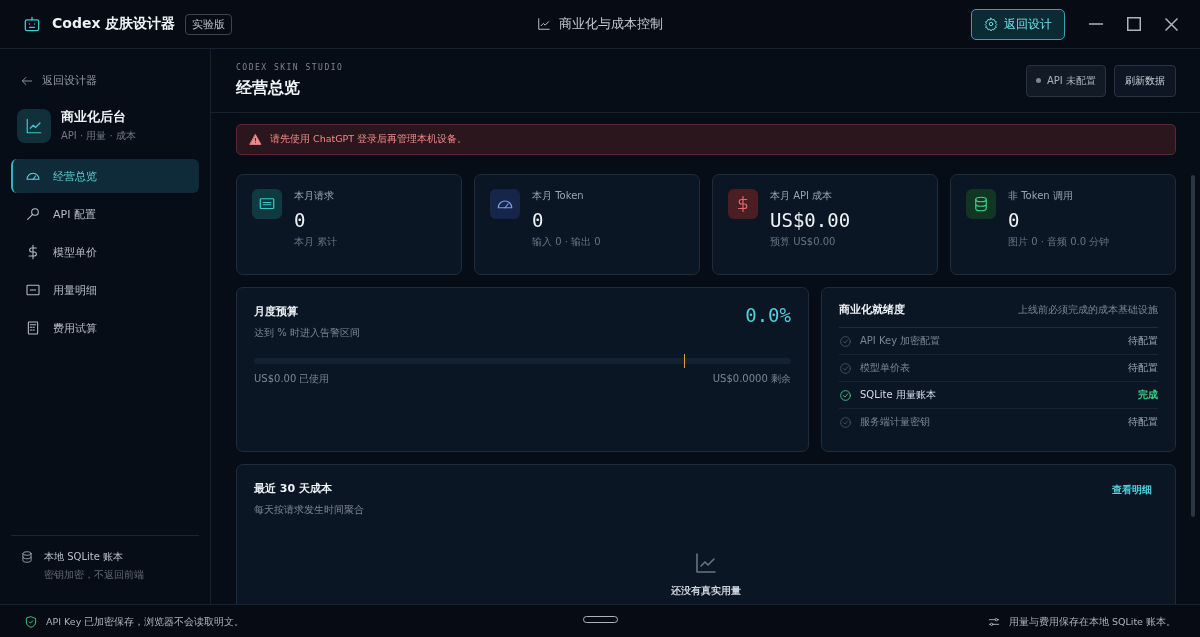 The height and width of the screenshot is (637, 1200). I want to click on stat-value: US$0.00, so click(810, 220).